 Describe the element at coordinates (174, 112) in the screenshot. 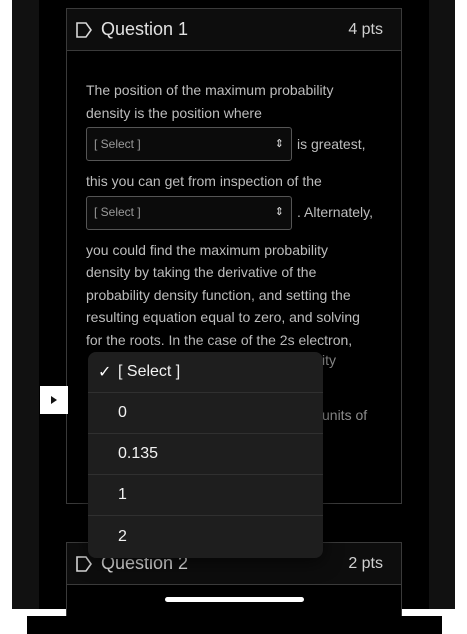

I see `question-text-line: density is the position where` at that location.